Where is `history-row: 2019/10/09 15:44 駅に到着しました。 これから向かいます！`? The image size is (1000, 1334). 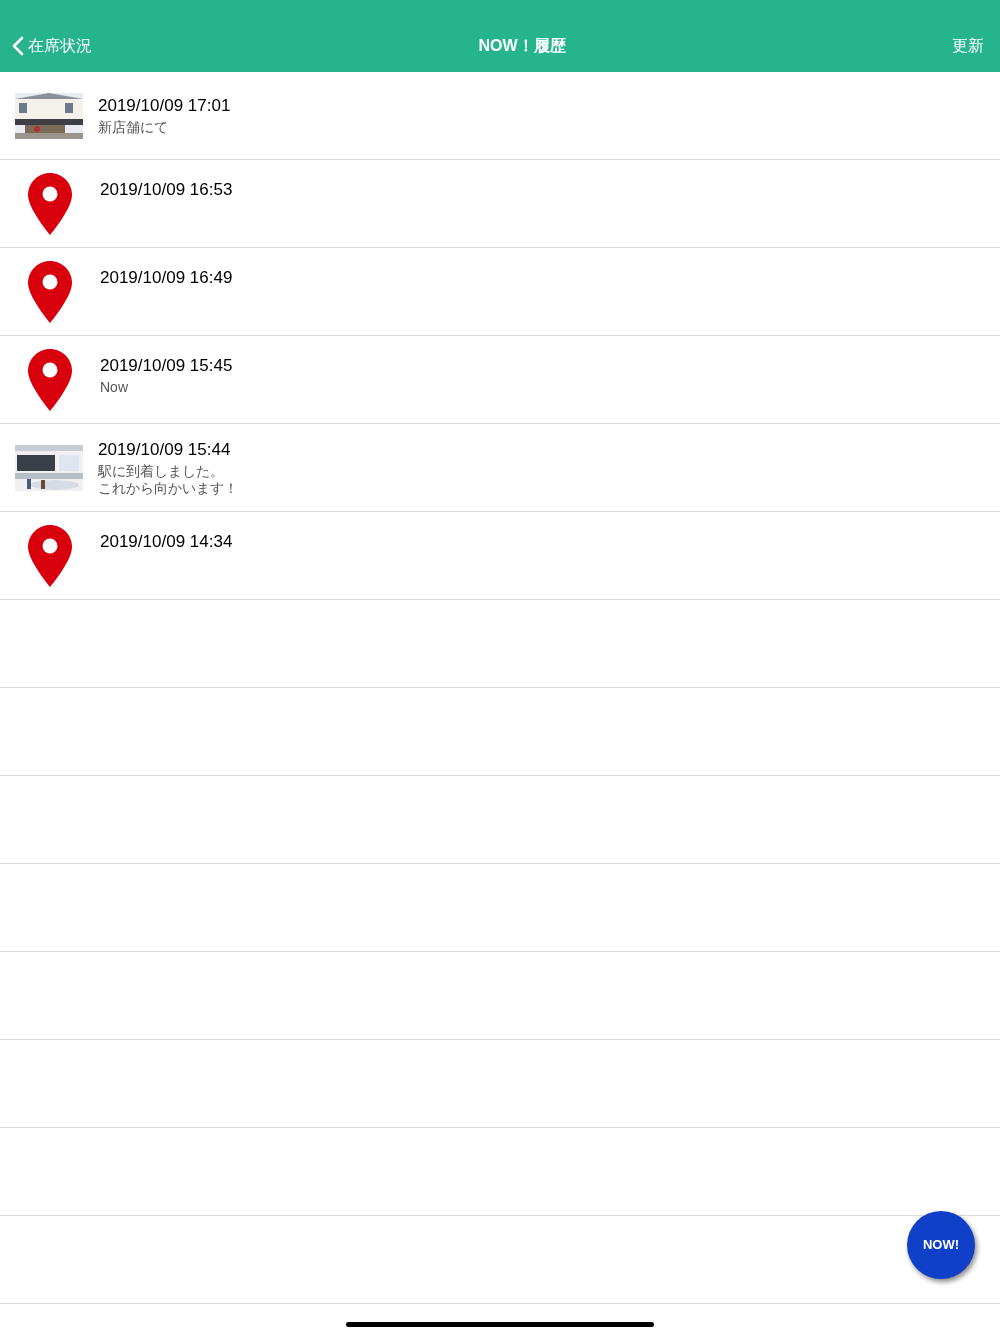 history-row: 2019/10/09 15:44 駅に到着しました。 これから向かいます！ is located at coordinates (500, 468).